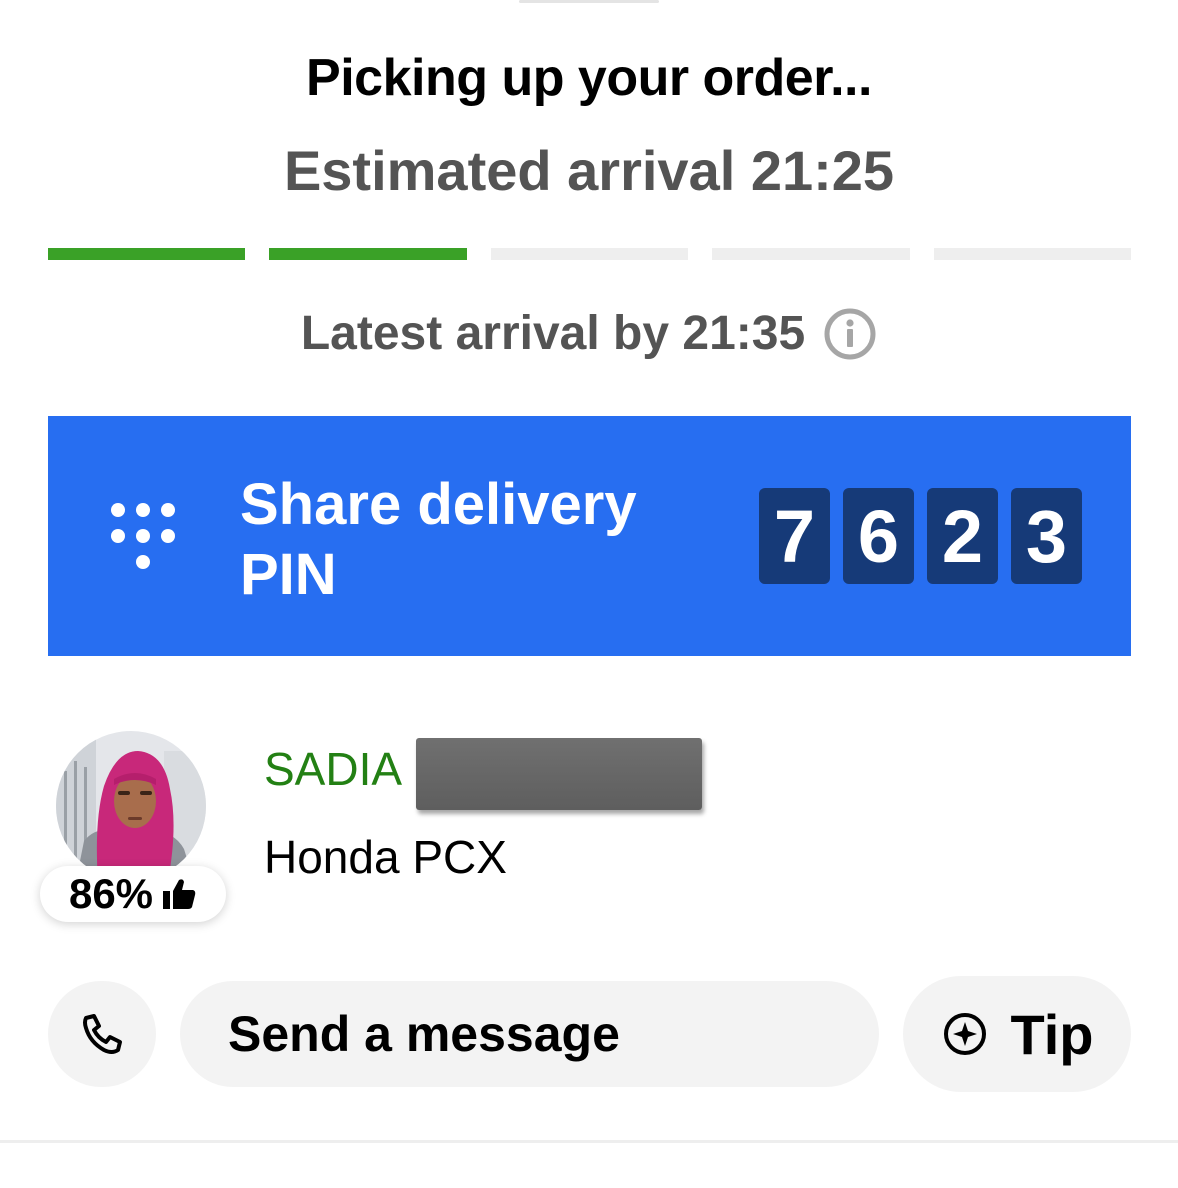 The image size is (1178, 1188). I want to click on estimated-arrival: Estimated arrival 21:25, so click(589, 170).